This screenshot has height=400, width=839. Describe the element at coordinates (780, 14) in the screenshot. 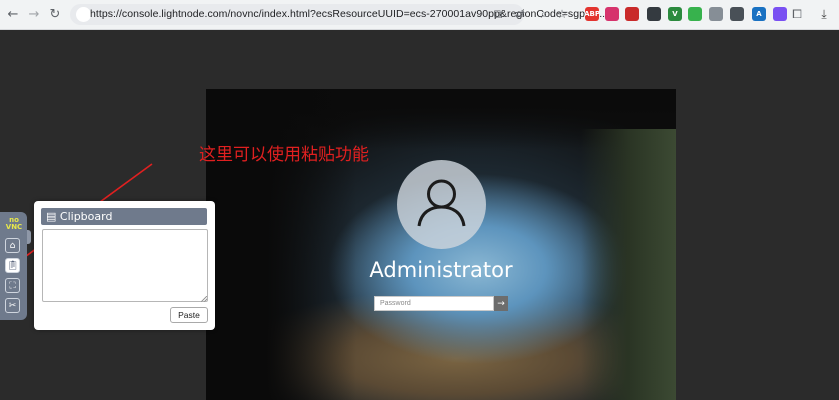

I see `extension-gemini-icon` at that location.